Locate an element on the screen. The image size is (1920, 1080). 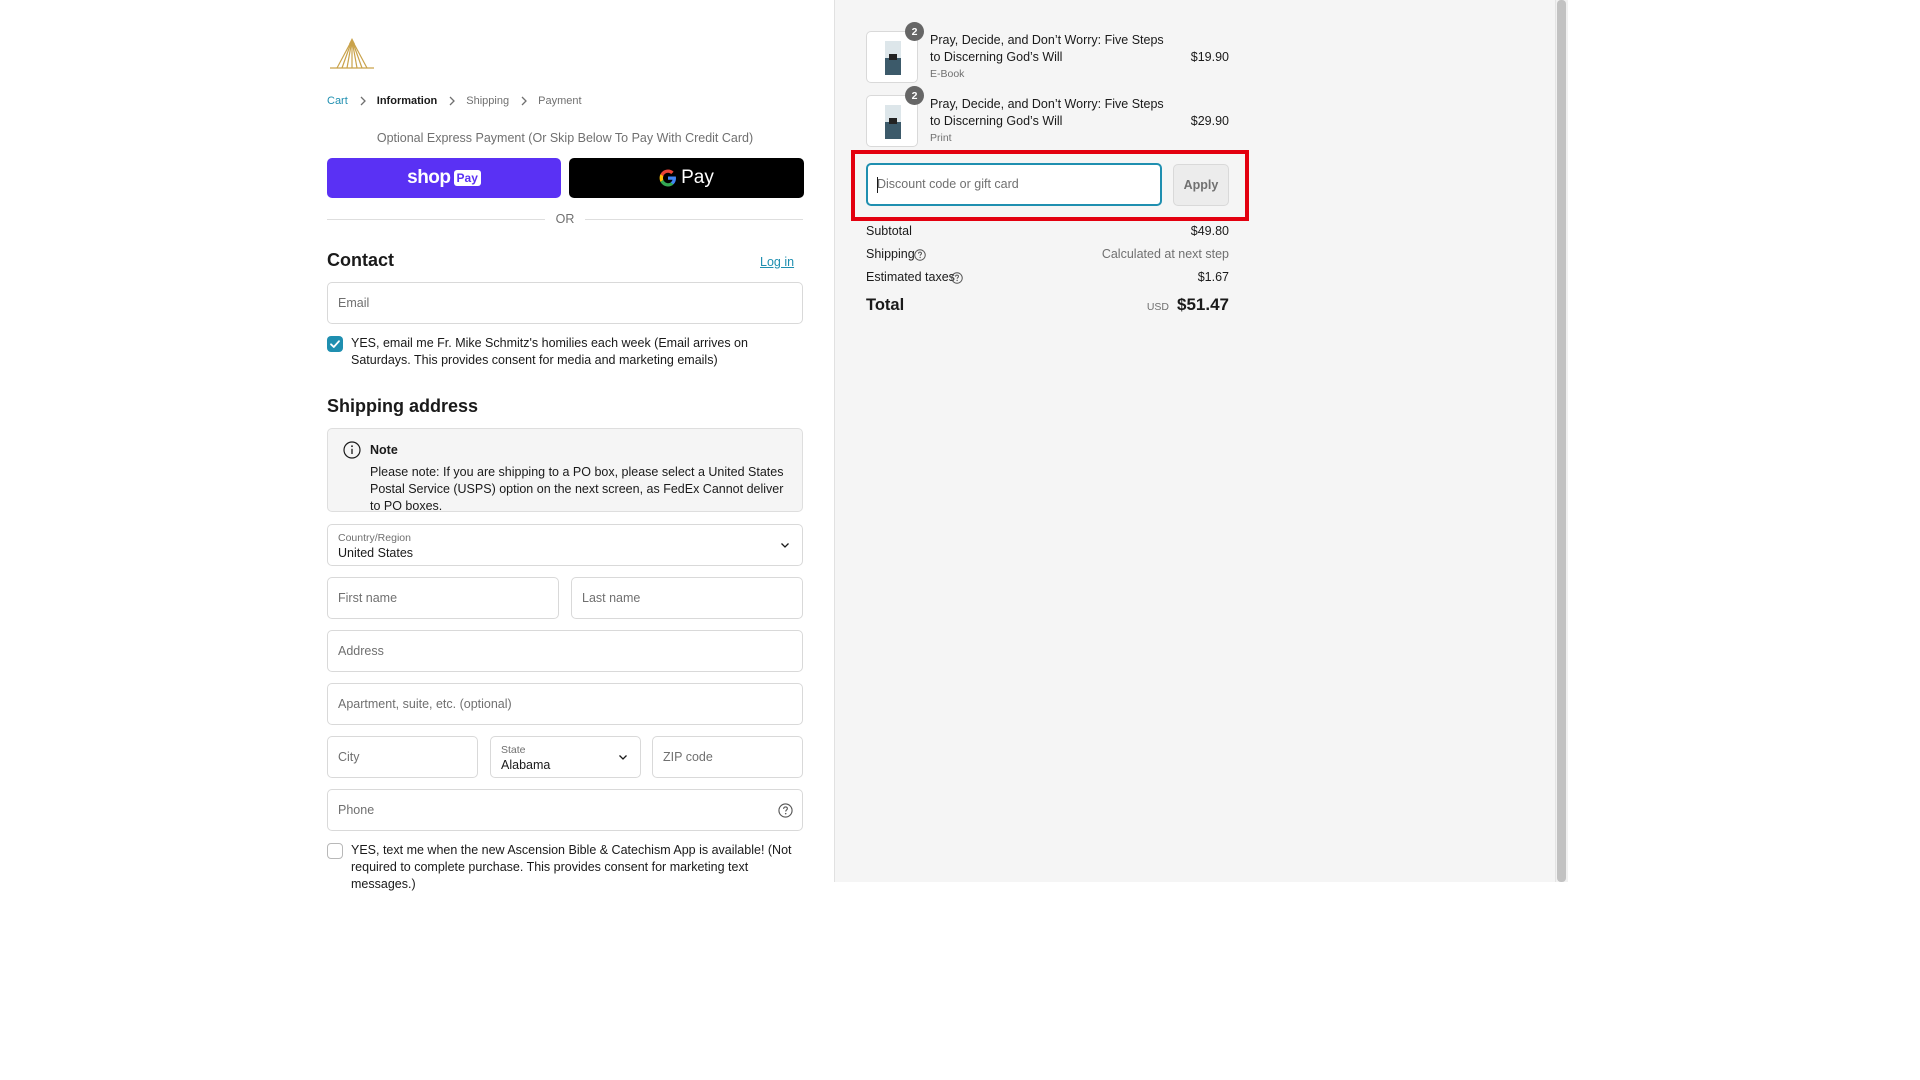
address-placeholder: Address is located at coordinates (361, 651).